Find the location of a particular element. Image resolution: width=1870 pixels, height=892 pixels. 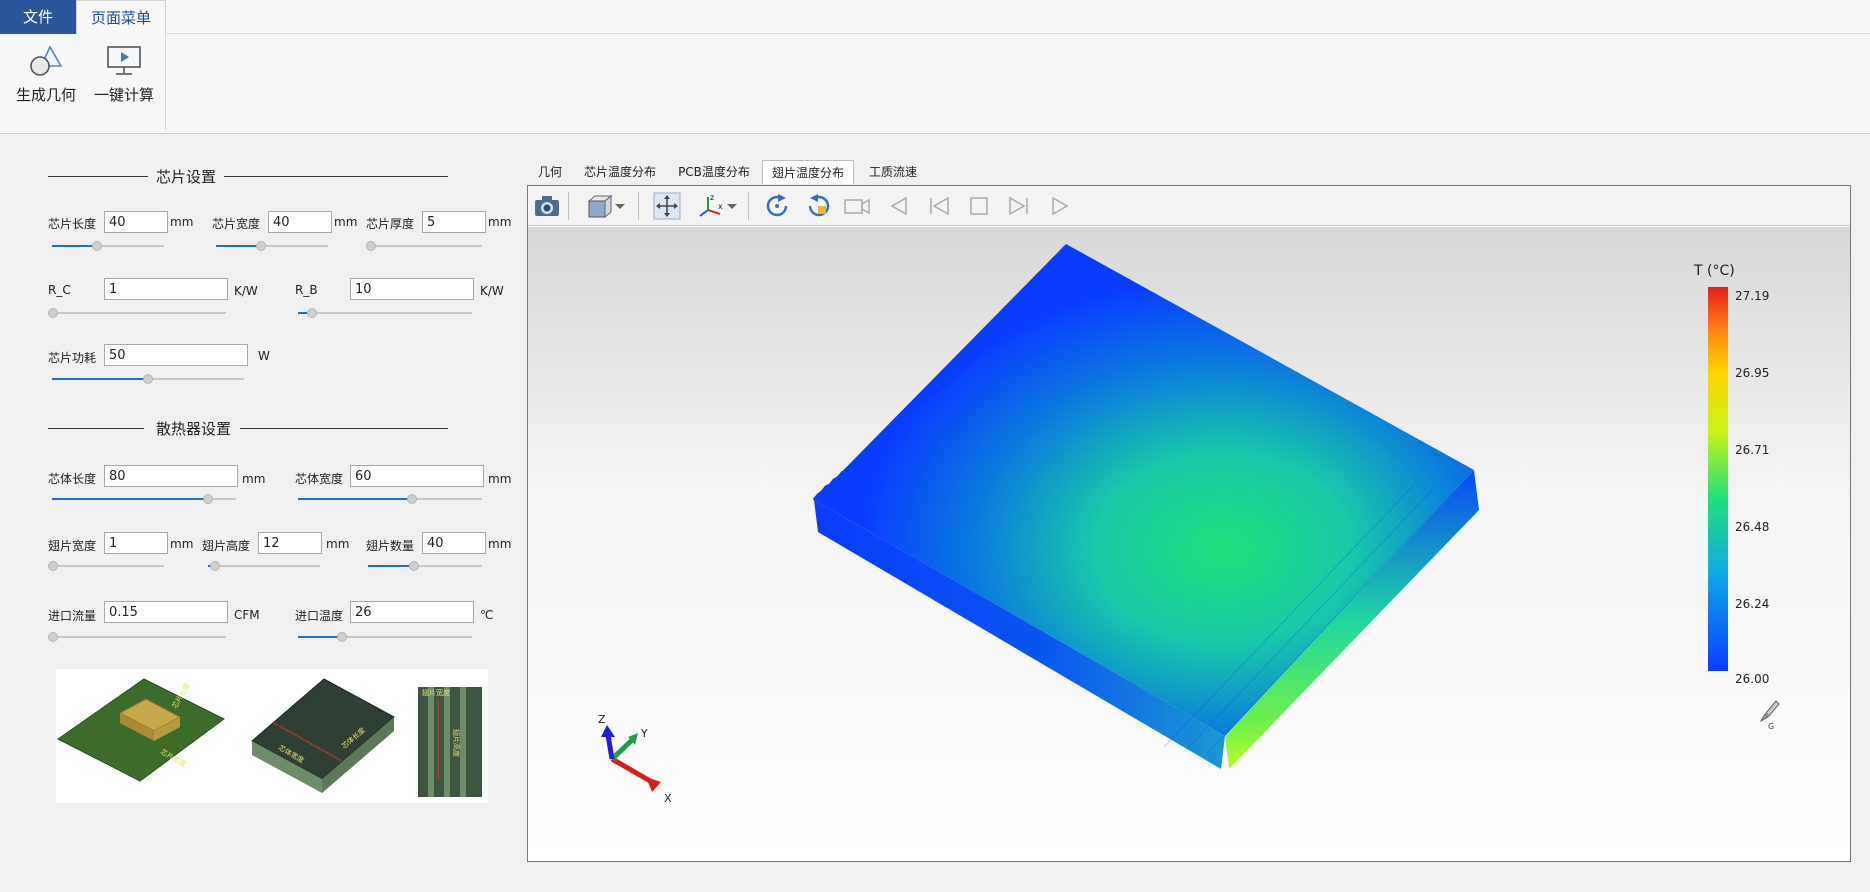

sink-section-header: 散热器设置 is located at coordinates (248, 428).